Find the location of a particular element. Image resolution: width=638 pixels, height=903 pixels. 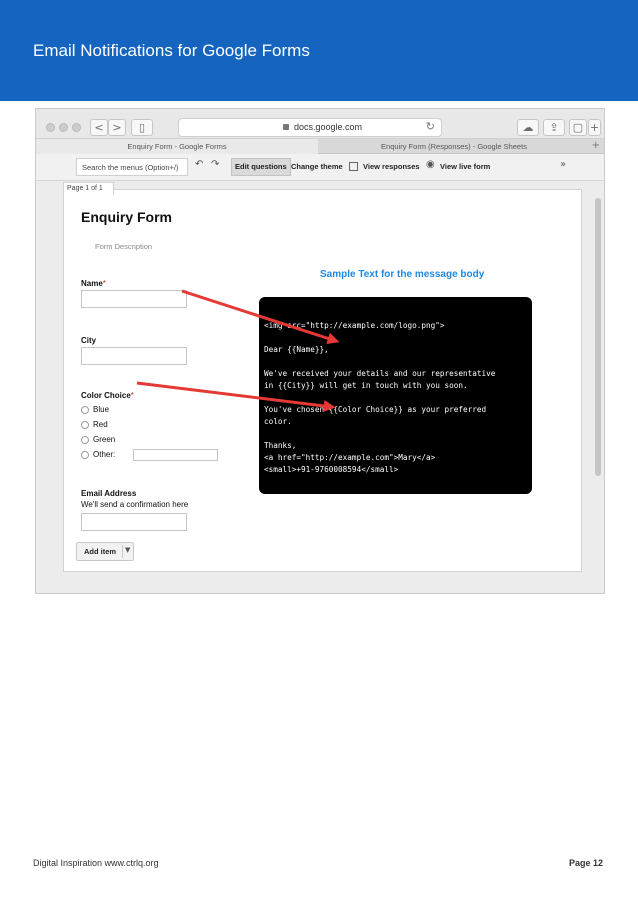

tab-google-sheets: Enquiry Form (Responses) - Google Sheets is located at coordinates (454, 146).